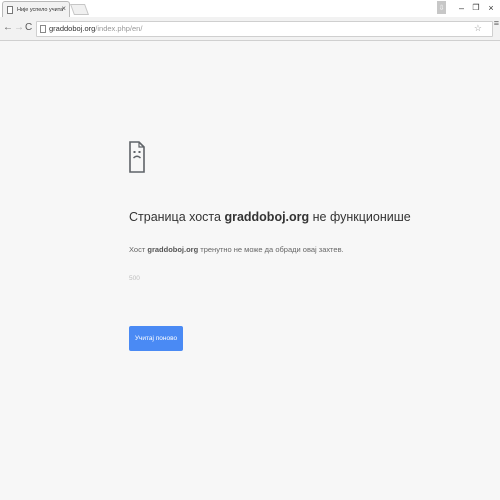  Describe the element at coordinates (264, 29) in the screenshot. I see `address-bar: graddoboj.org/index.php/en/ ☆` at that location.